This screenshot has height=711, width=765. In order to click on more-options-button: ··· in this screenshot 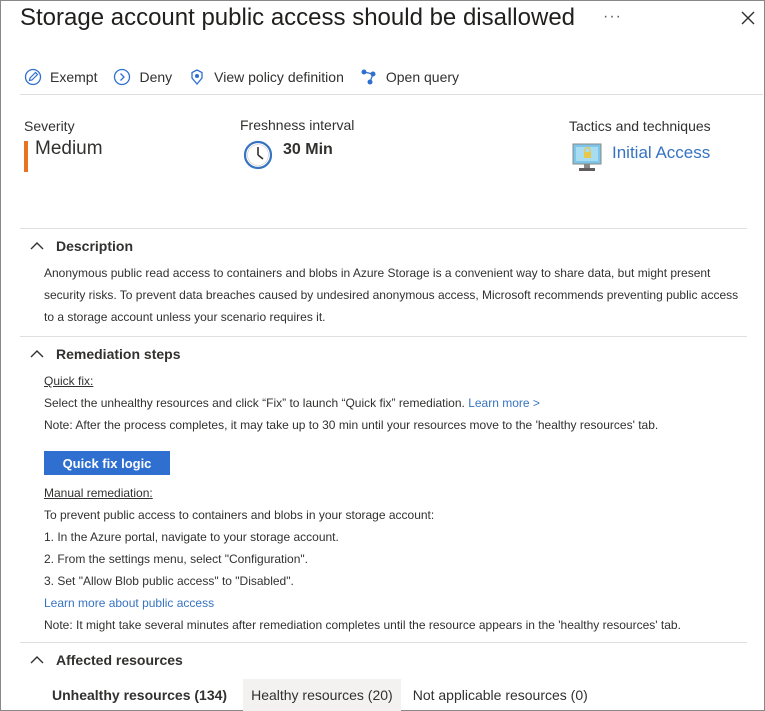, I will do `click(612, 17)`.